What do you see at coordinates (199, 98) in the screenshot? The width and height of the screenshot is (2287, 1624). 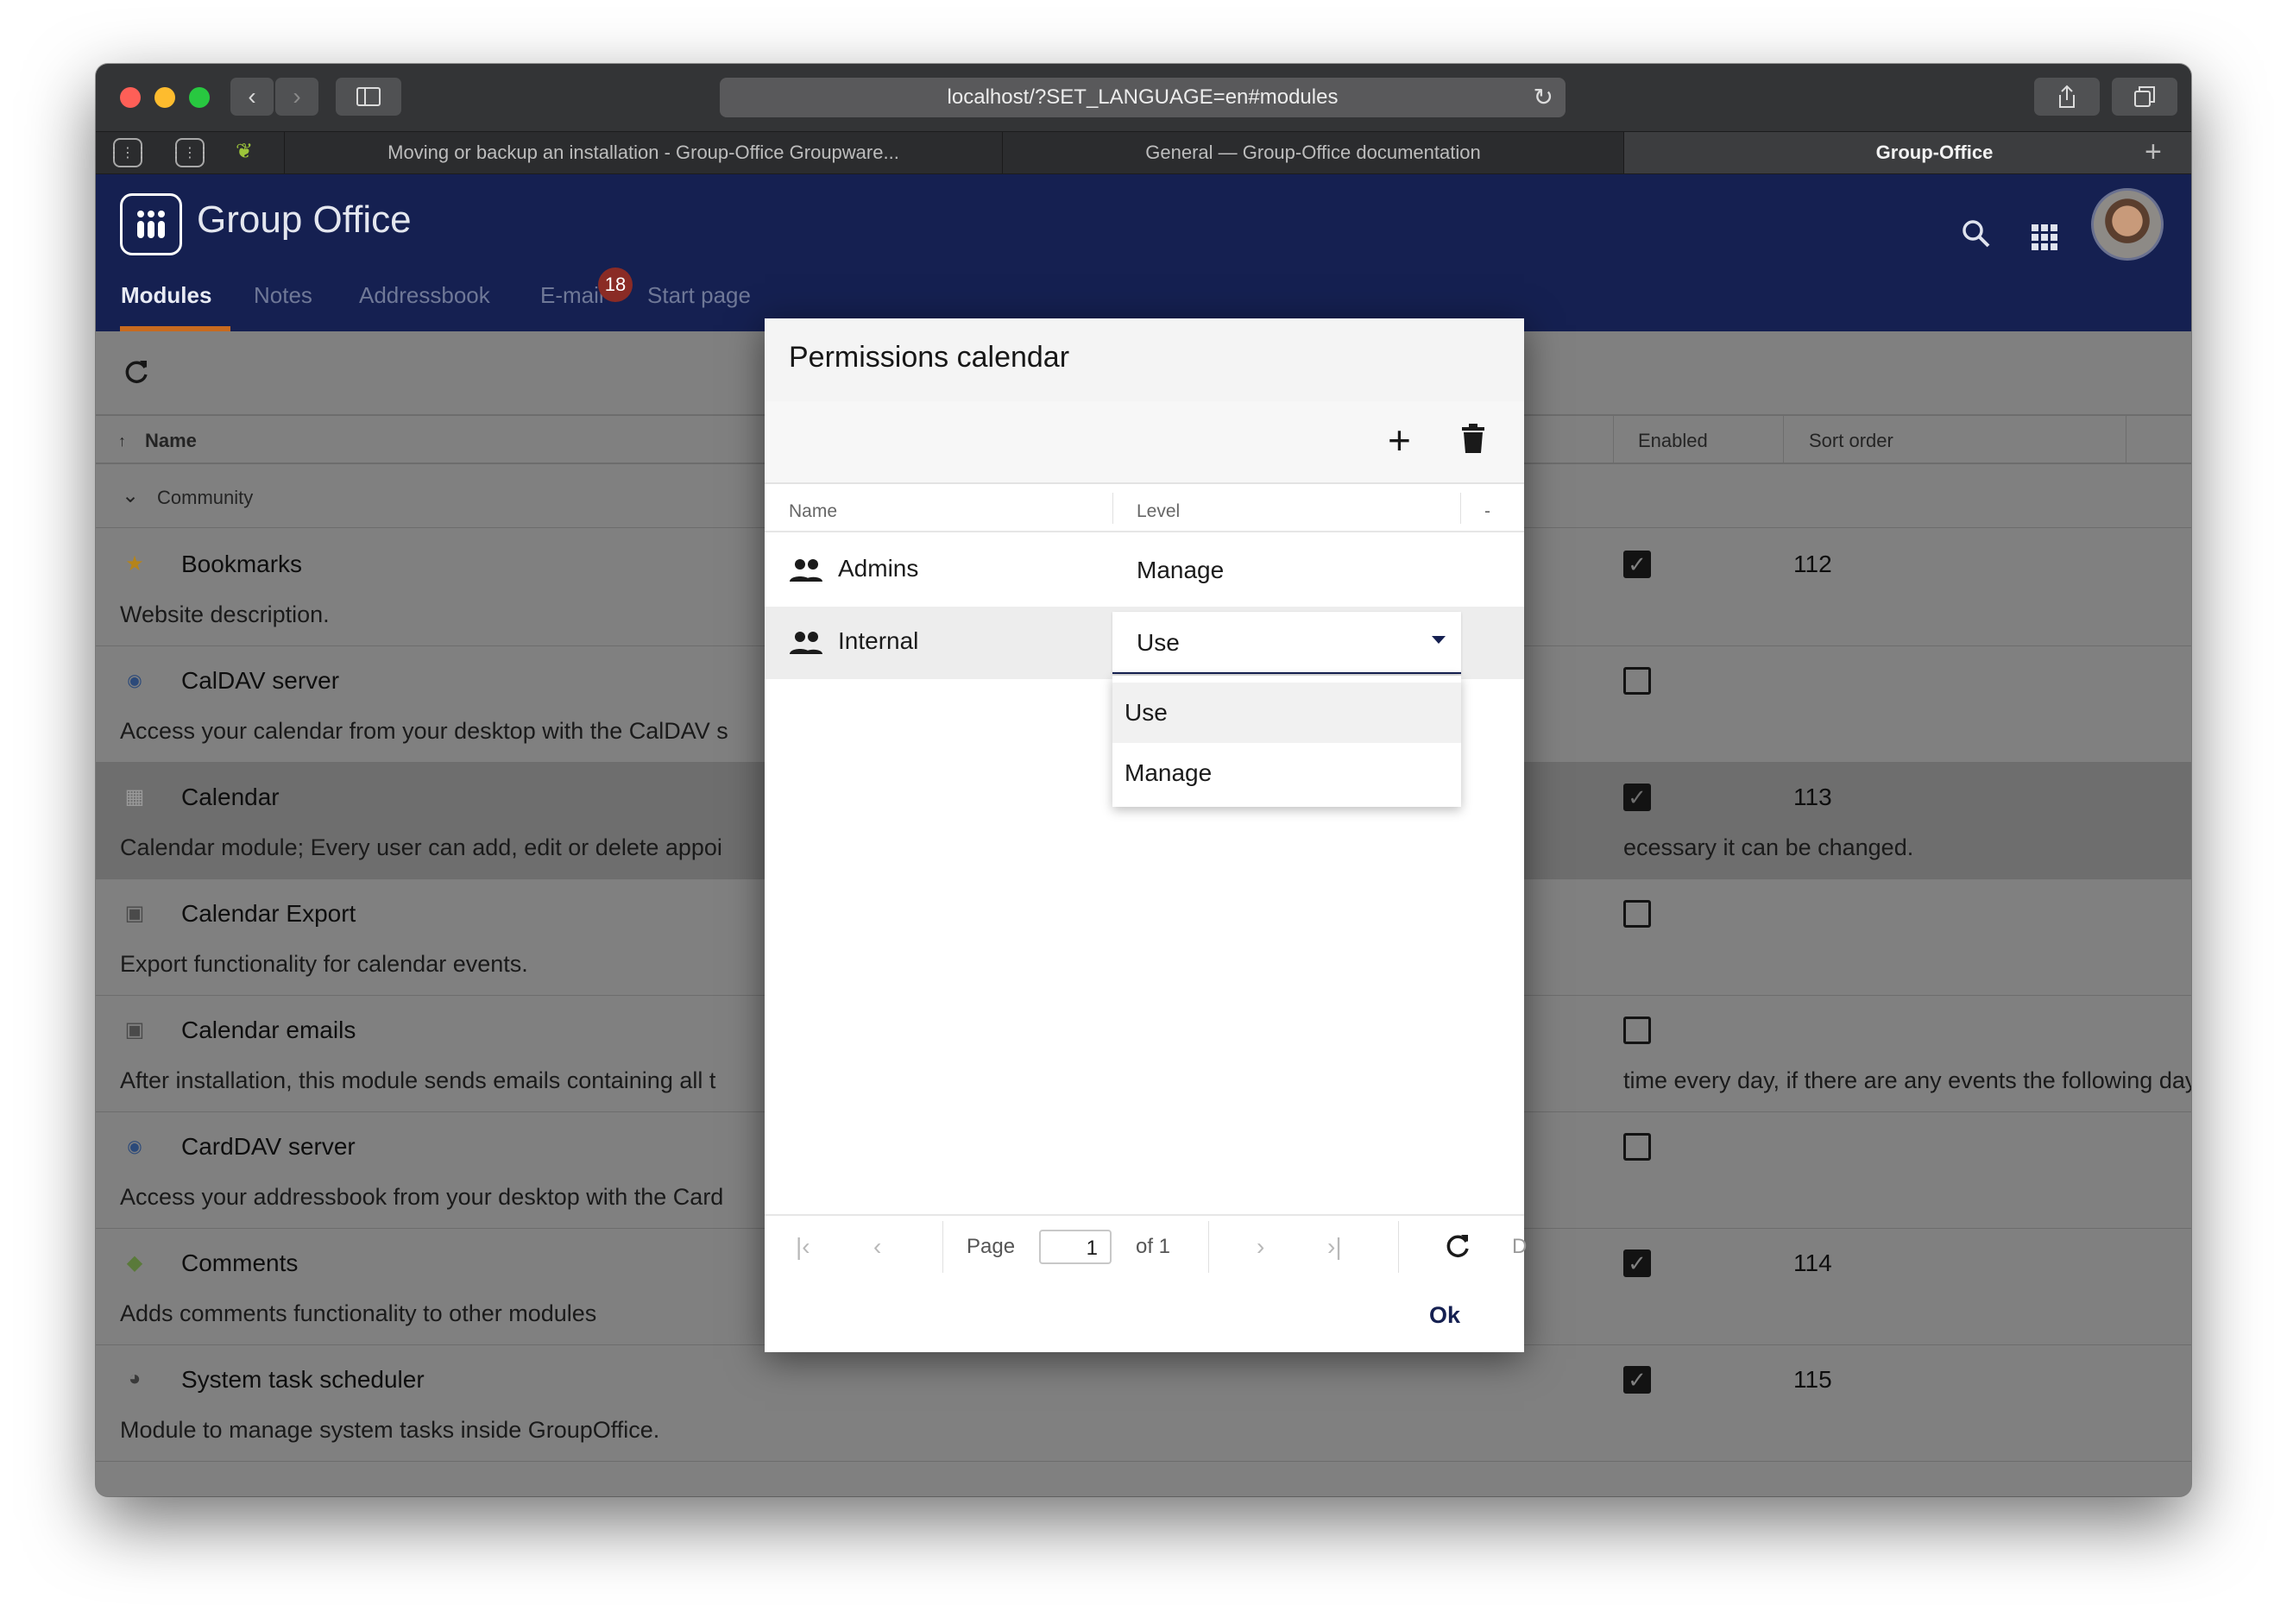 I see `zoom-window-button` at bounding box center [199, 98].